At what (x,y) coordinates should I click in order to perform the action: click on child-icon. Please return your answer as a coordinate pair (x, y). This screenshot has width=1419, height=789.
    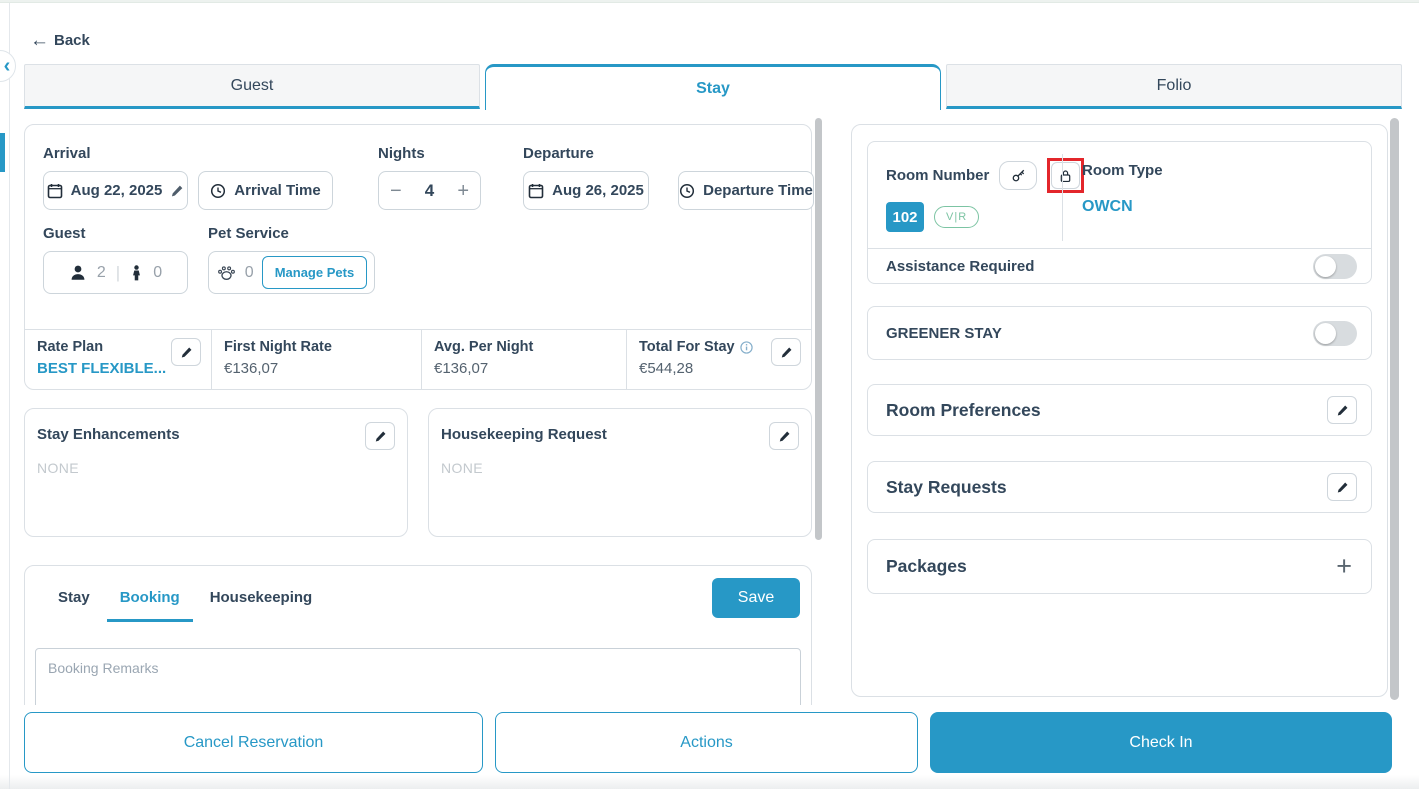
    Looking at the image, I should click on (136, 272).